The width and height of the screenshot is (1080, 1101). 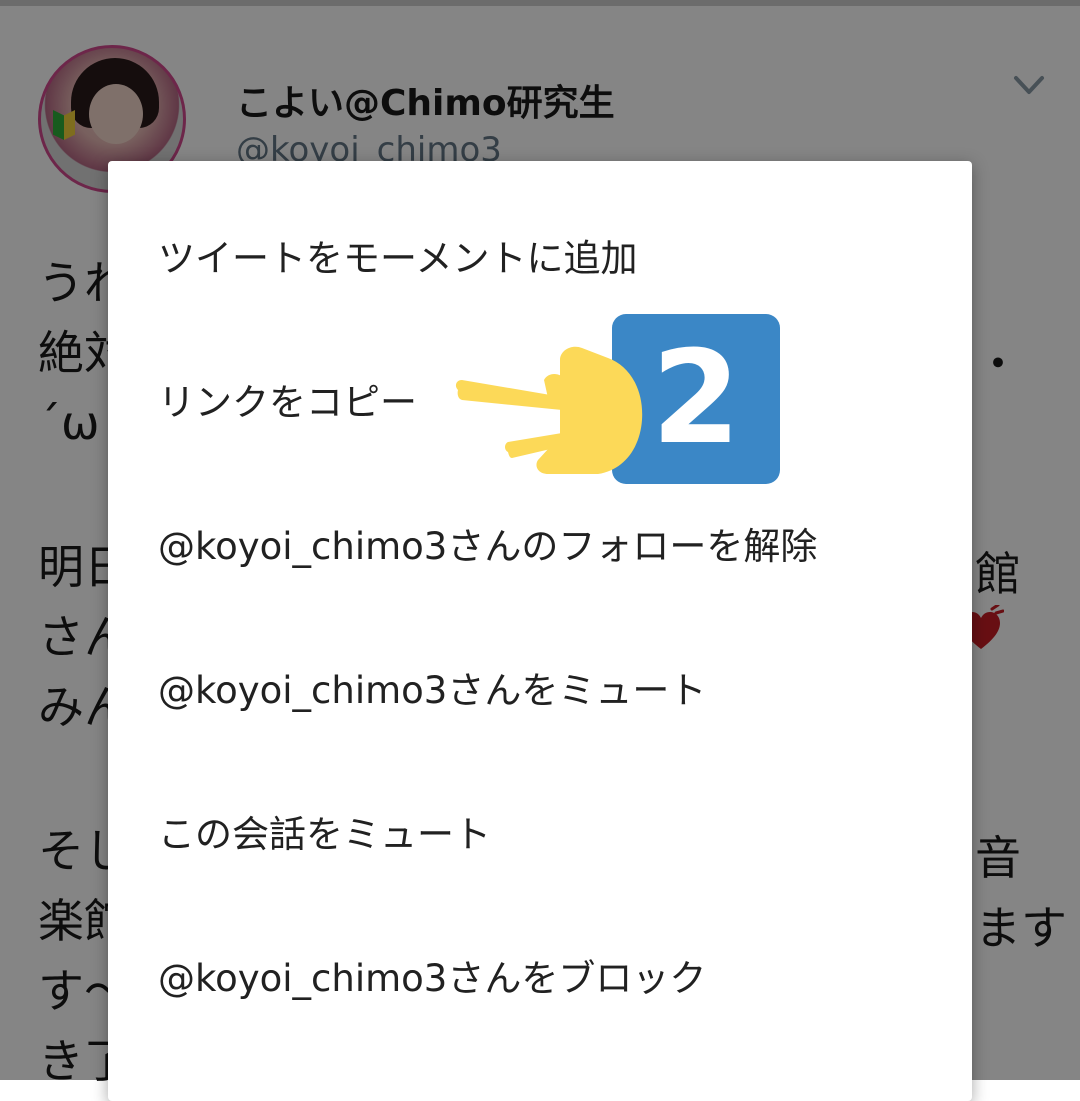 What do you see at coordinates (287, 403) in the screenshot?
I see `menu-item-copy-link: リンクをコピー` at bounding box center [287, 403].